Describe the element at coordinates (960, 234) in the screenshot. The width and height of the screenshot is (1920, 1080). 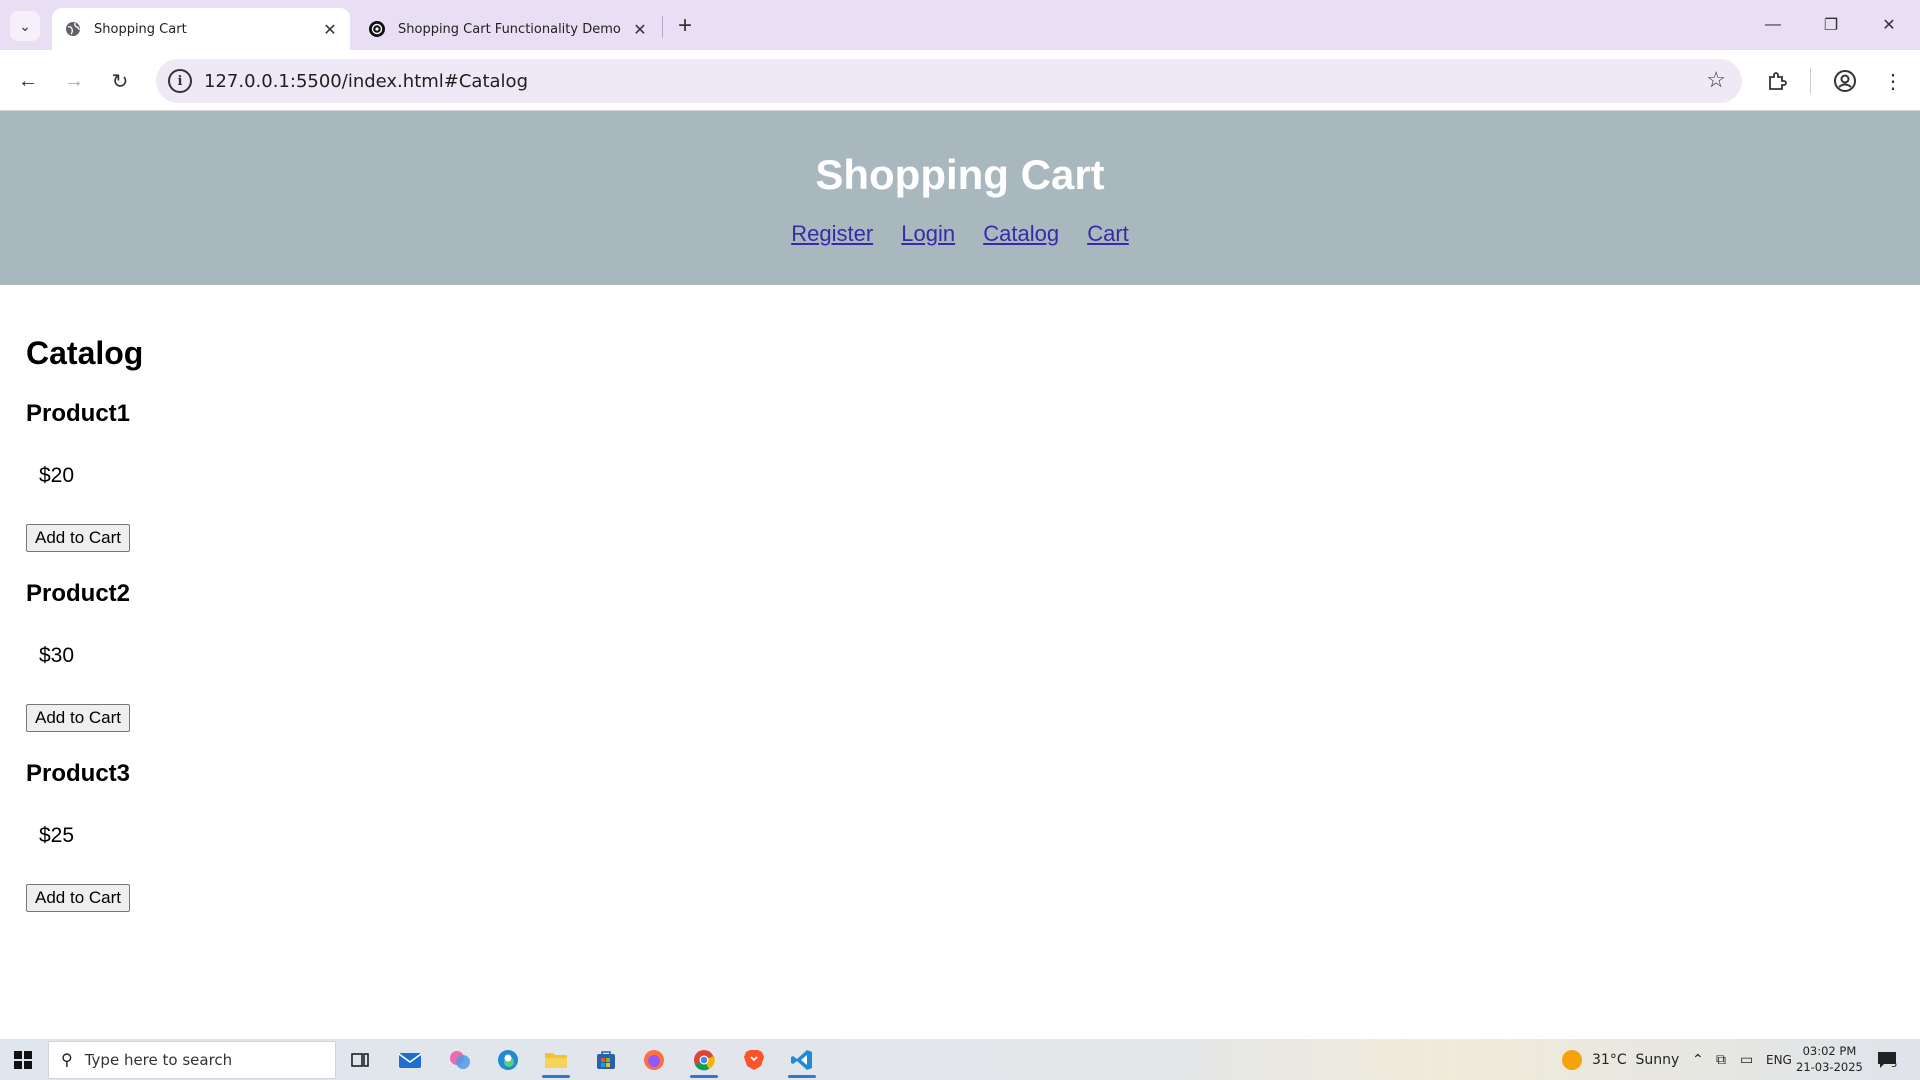
I see `site-nav: Register Login Catalog Cart` at that location.